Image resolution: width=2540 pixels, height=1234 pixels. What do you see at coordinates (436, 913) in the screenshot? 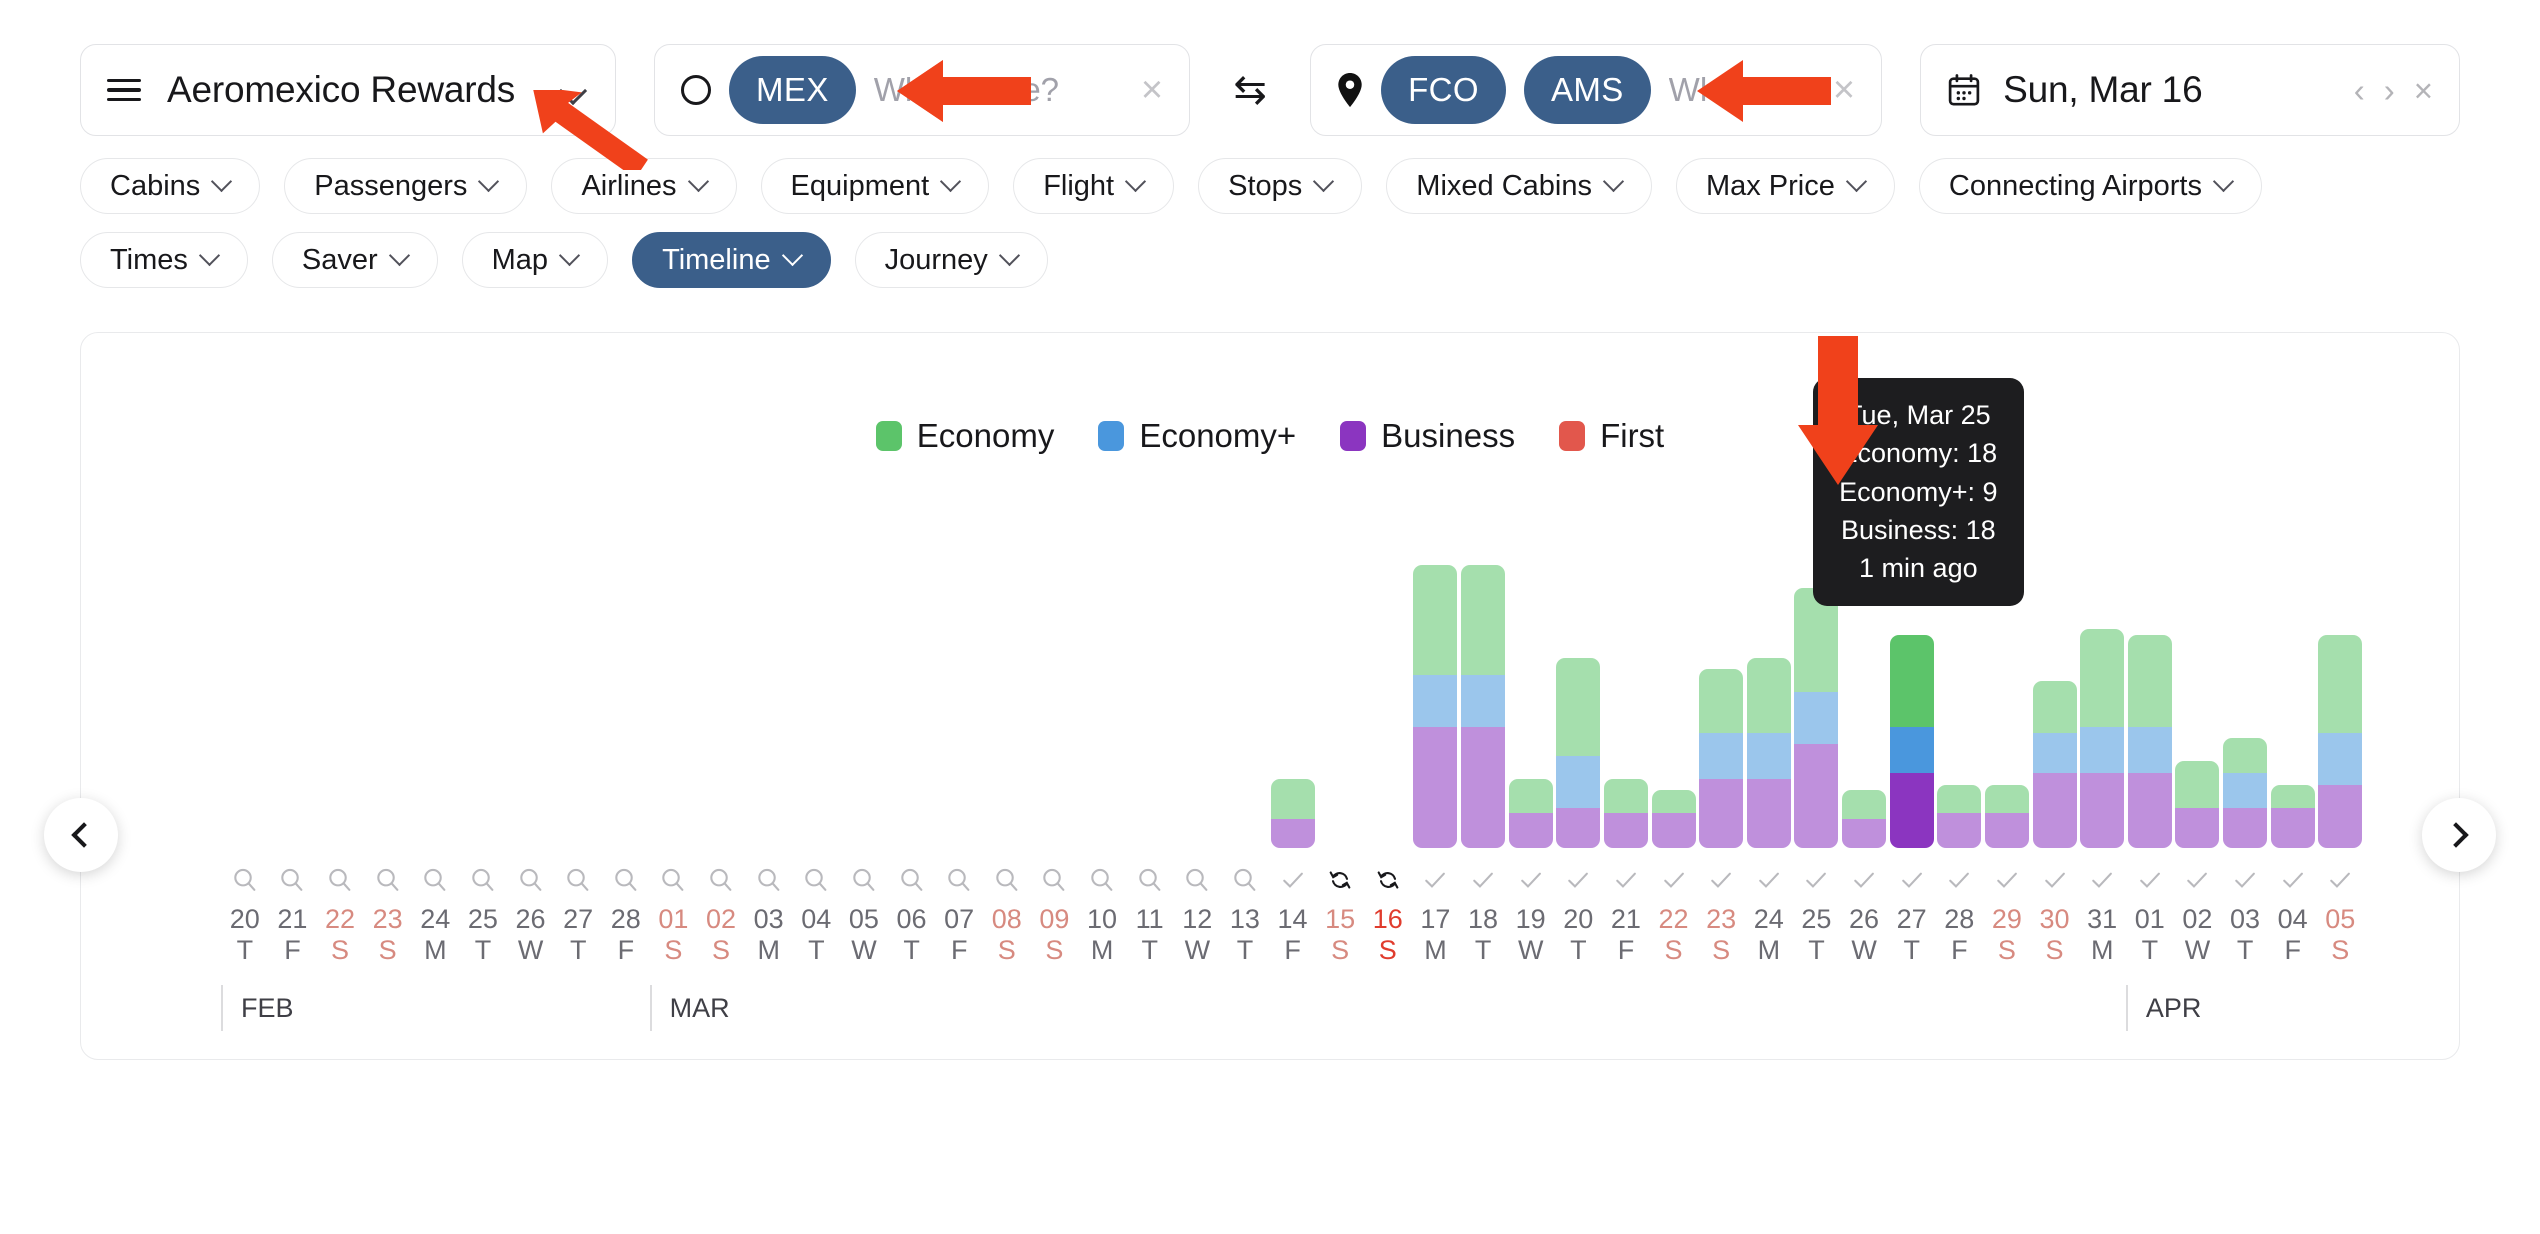
I see `date-axis-cell: 24 M` at bounding box center [436, 913].